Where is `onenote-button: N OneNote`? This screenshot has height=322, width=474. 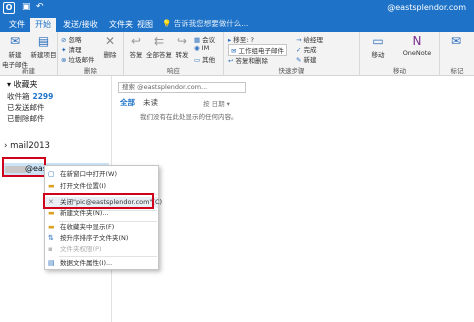
onenote-button: N OneNote is located at coordinates (417, 45).